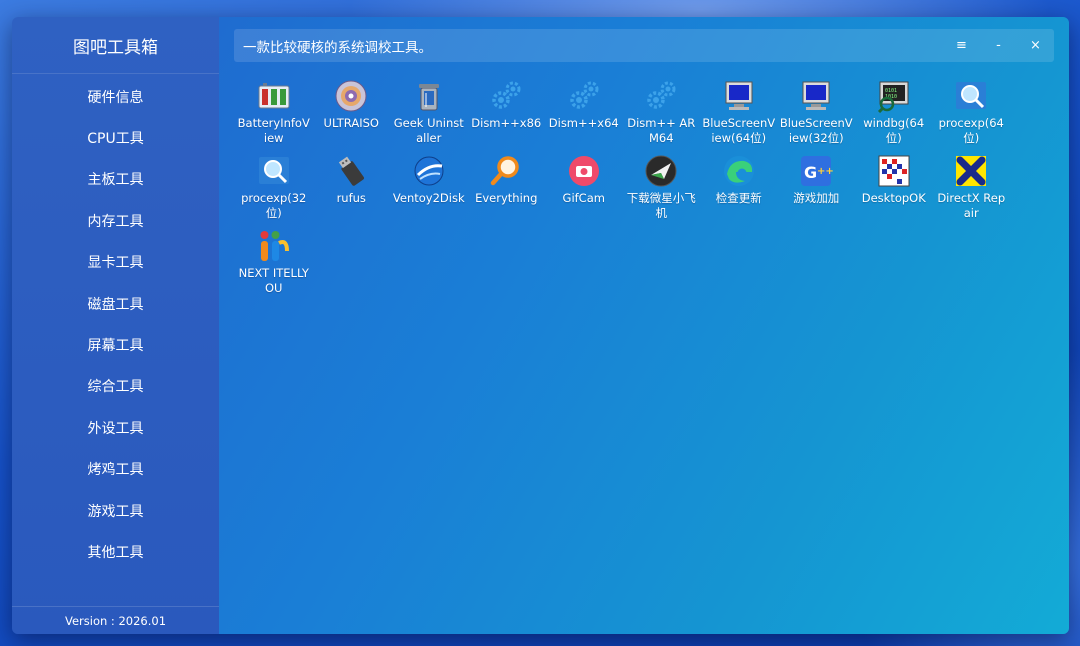  I want to click on version-label: Version : 2026.01, so click(115, 620).